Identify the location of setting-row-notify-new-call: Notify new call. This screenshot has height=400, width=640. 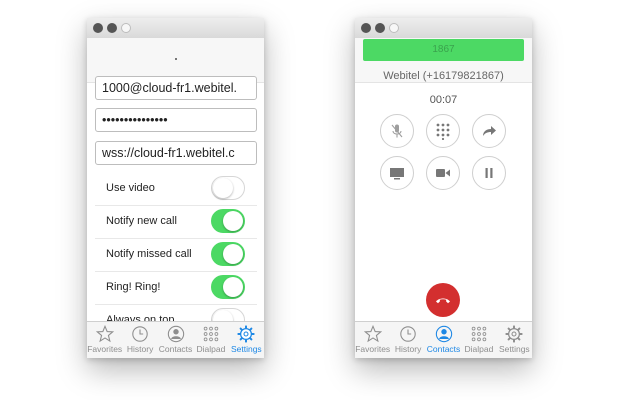
(176, 222).